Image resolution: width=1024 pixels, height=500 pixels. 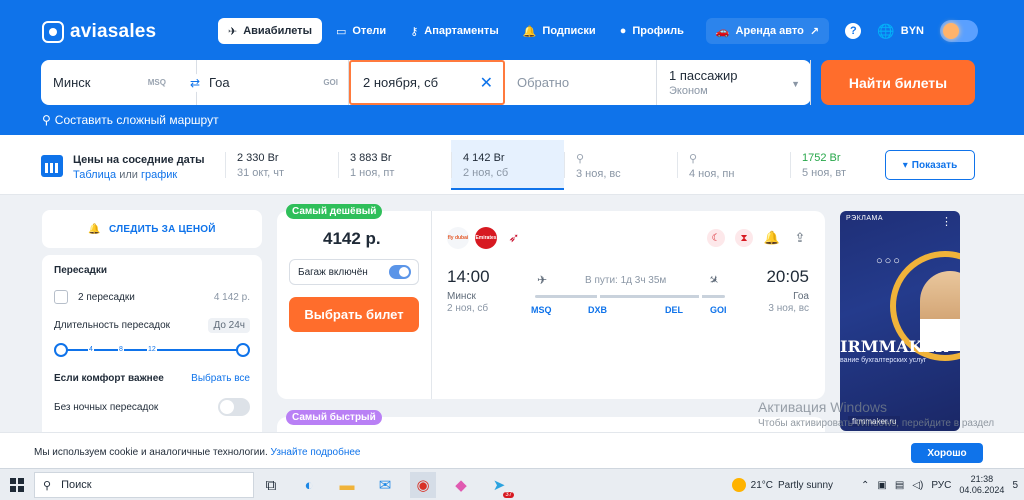 What do you see at coordinates (542, 280) in the screenshot?
I see `takeoff-icon: ✈` at bounding box center [542, 280].